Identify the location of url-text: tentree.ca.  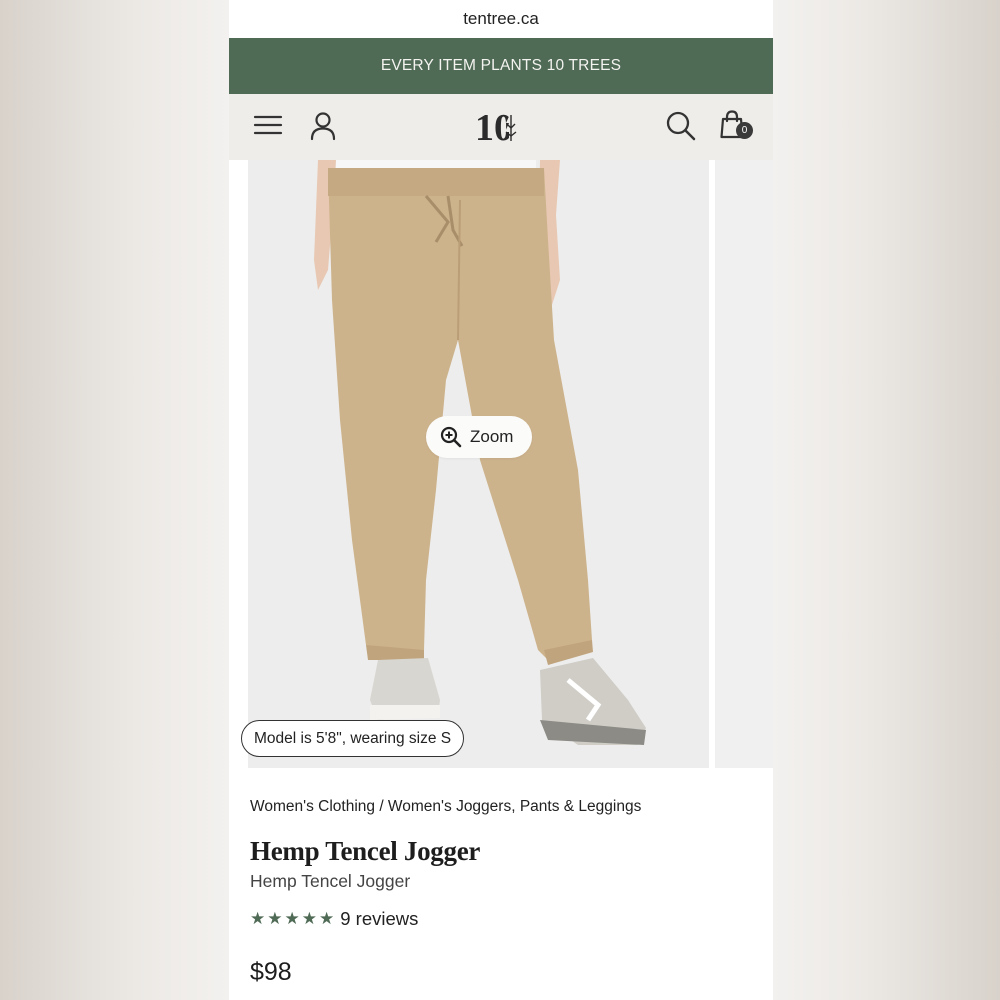
(501, 18).